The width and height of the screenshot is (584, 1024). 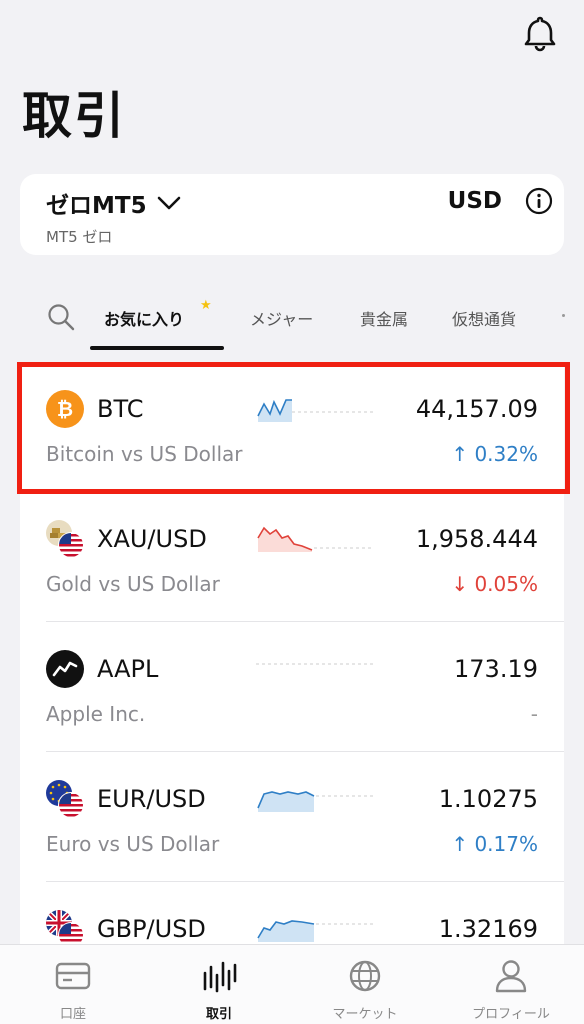 I want to click on instrument-price: 1.32169, so click(x=488, y=929).